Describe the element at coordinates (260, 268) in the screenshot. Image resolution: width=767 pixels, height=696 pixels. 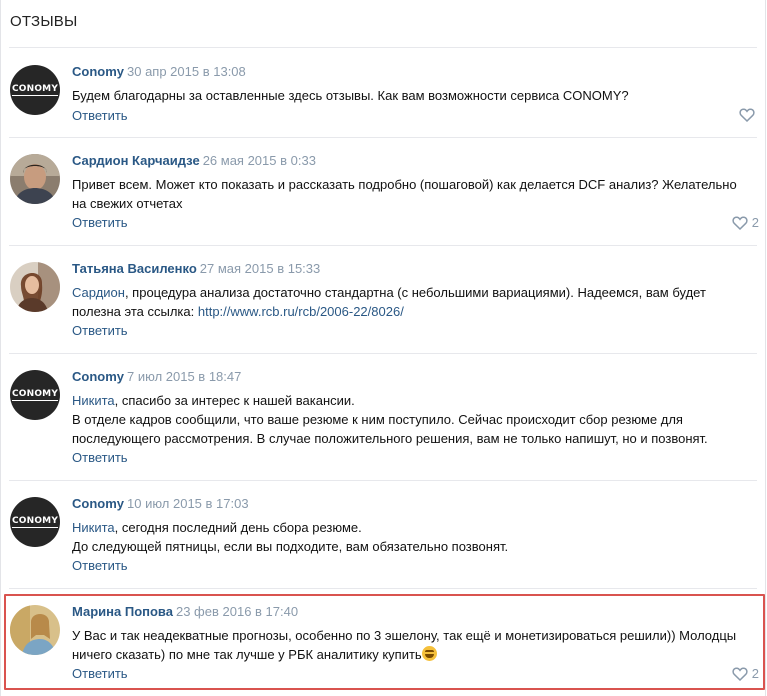
I see `comment-date: 27 мая 2015 в 15:33` at that location.